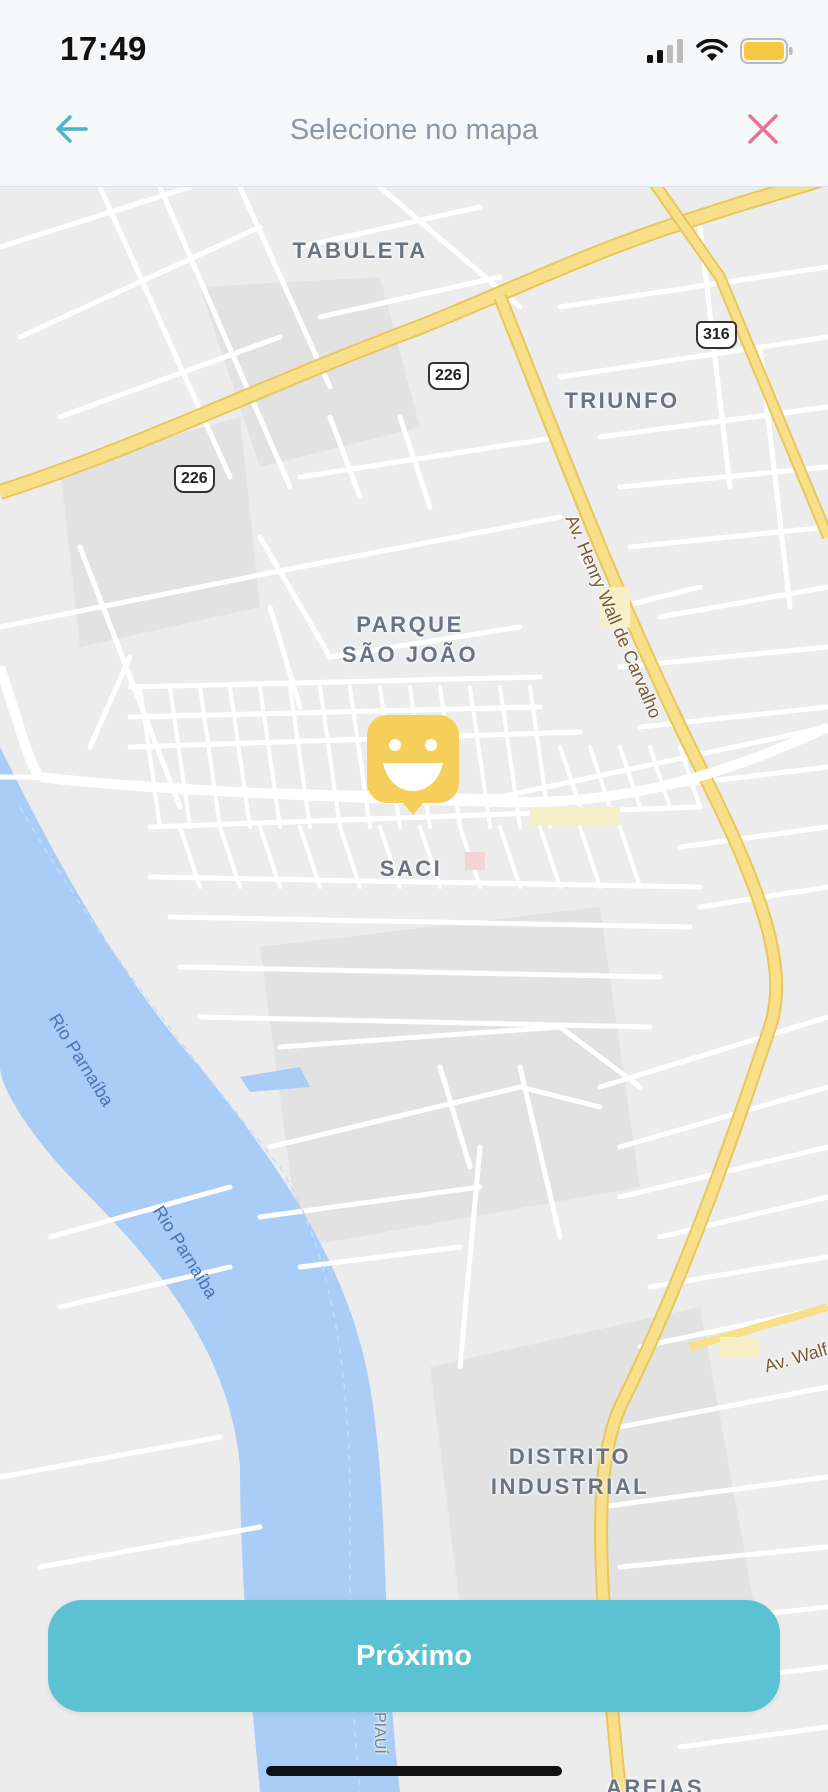  I want to click on neighborhood-label-triunfo: TRIUNFO, so click(622, 400).